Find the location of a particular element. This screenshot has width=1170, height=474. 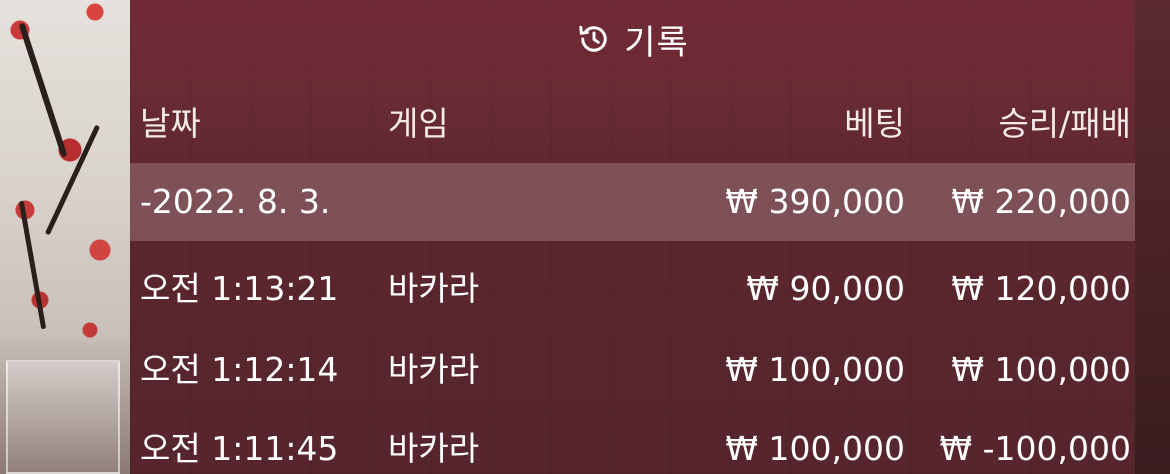

scroll-edge is located at coordinates (1152, 237).